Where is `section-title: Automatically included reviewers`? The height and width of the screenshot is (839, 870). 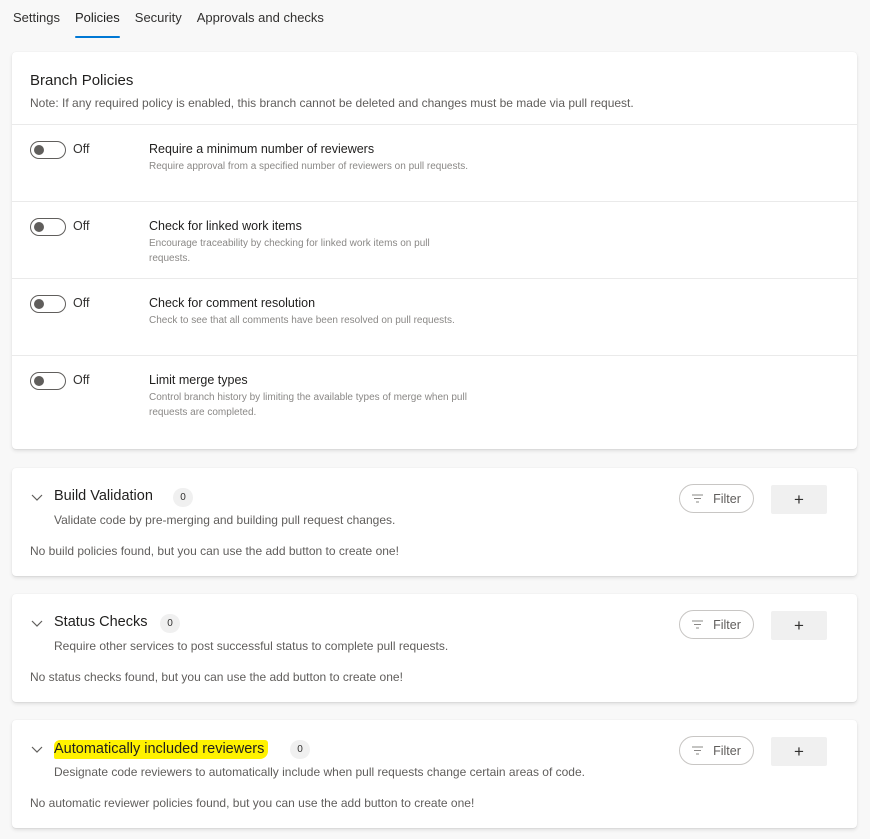
section-title: Automatically included reviewers is located at coordinates (161, 749).